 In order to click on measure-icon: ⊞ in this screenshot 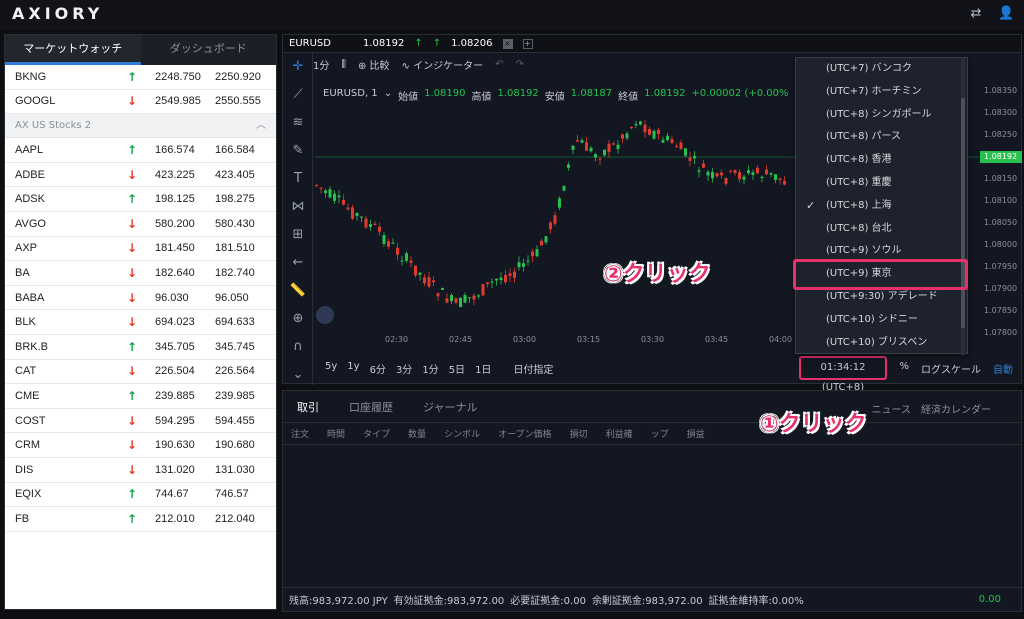, I will do `click(298, 235)`.